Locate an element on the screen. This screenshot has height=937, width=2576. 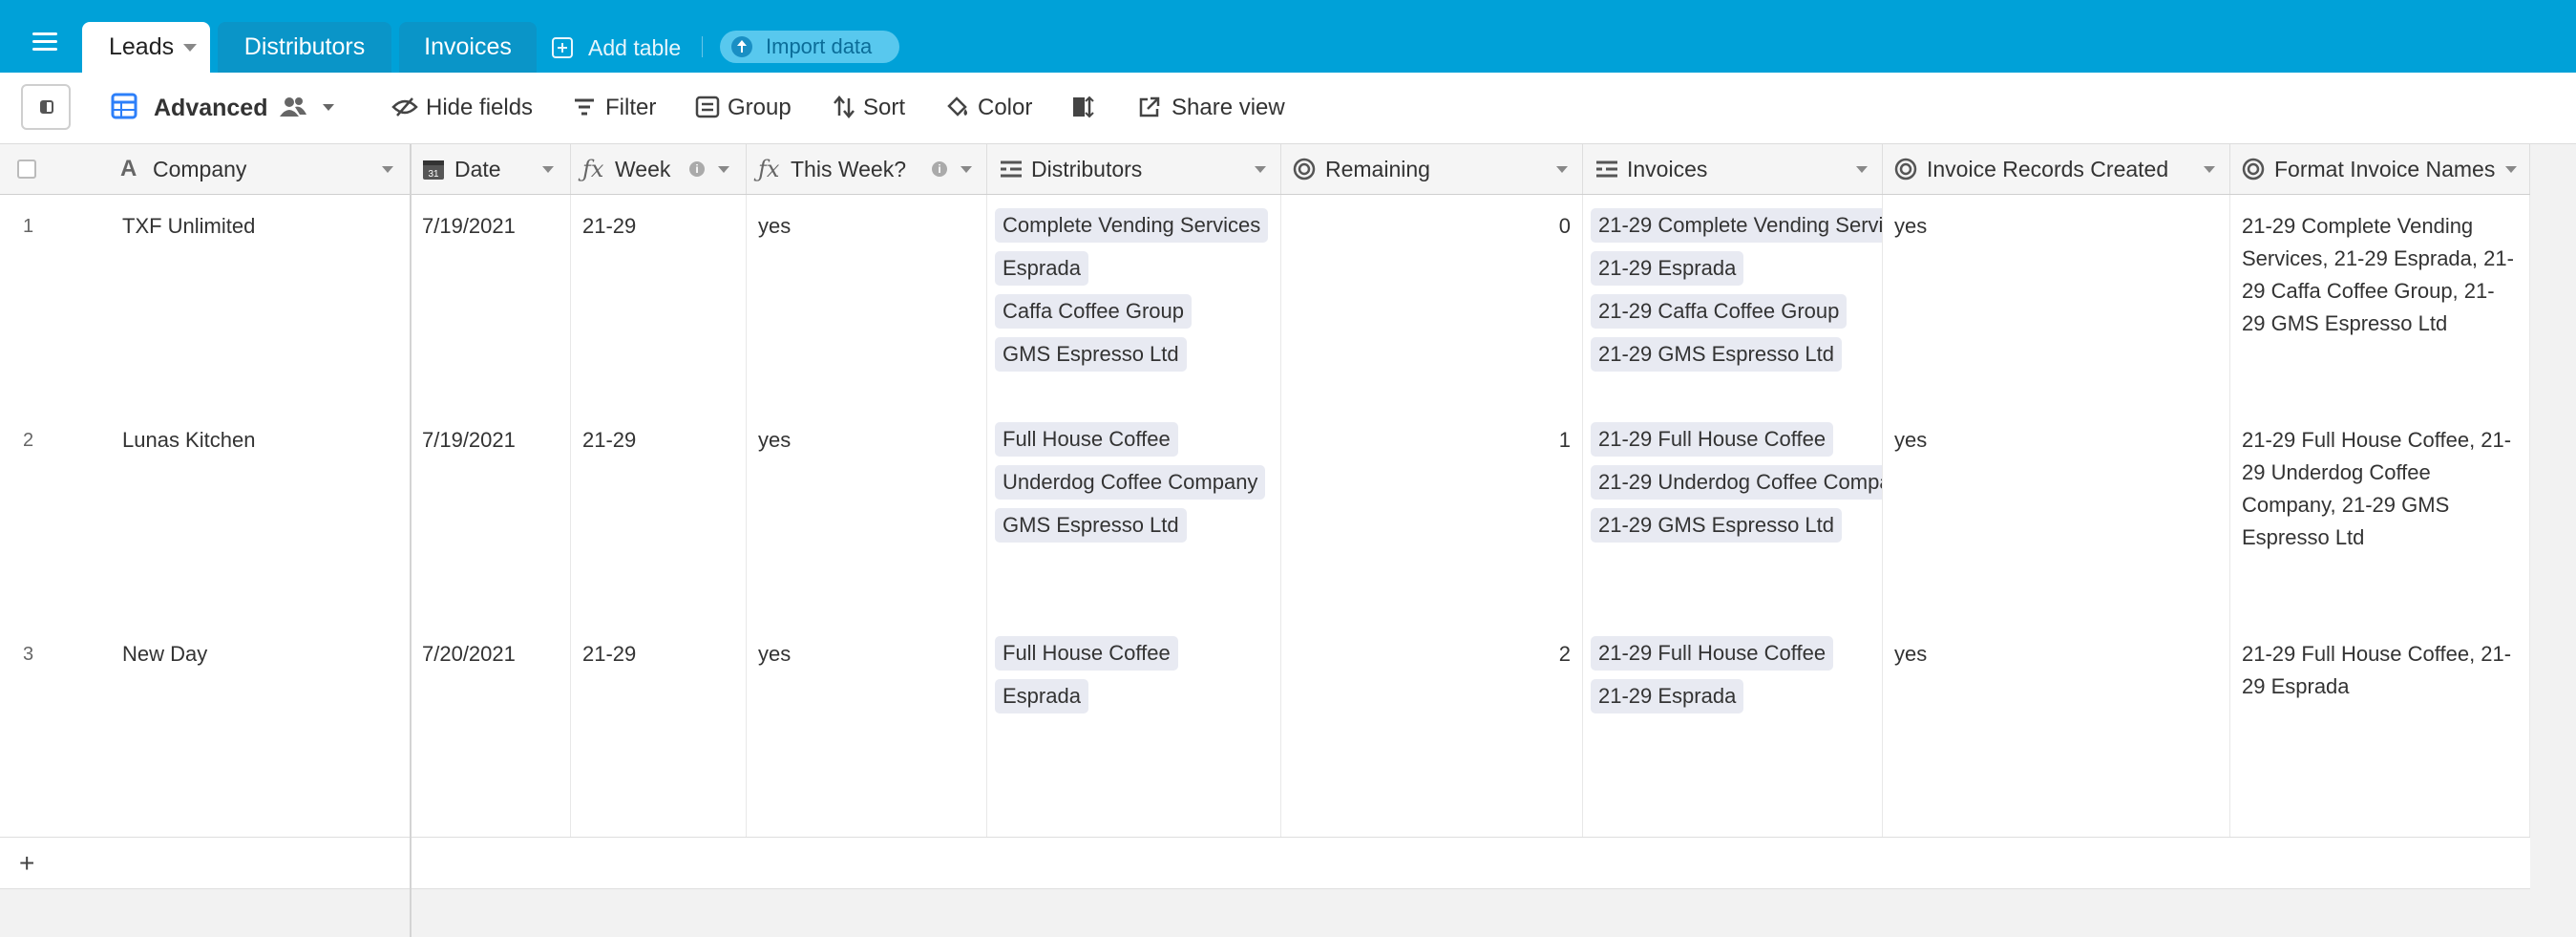
cell-format-invoice-names: 21-29 Full House Coffee, 21-29 Esprada is located at coordinates (2380, 730).